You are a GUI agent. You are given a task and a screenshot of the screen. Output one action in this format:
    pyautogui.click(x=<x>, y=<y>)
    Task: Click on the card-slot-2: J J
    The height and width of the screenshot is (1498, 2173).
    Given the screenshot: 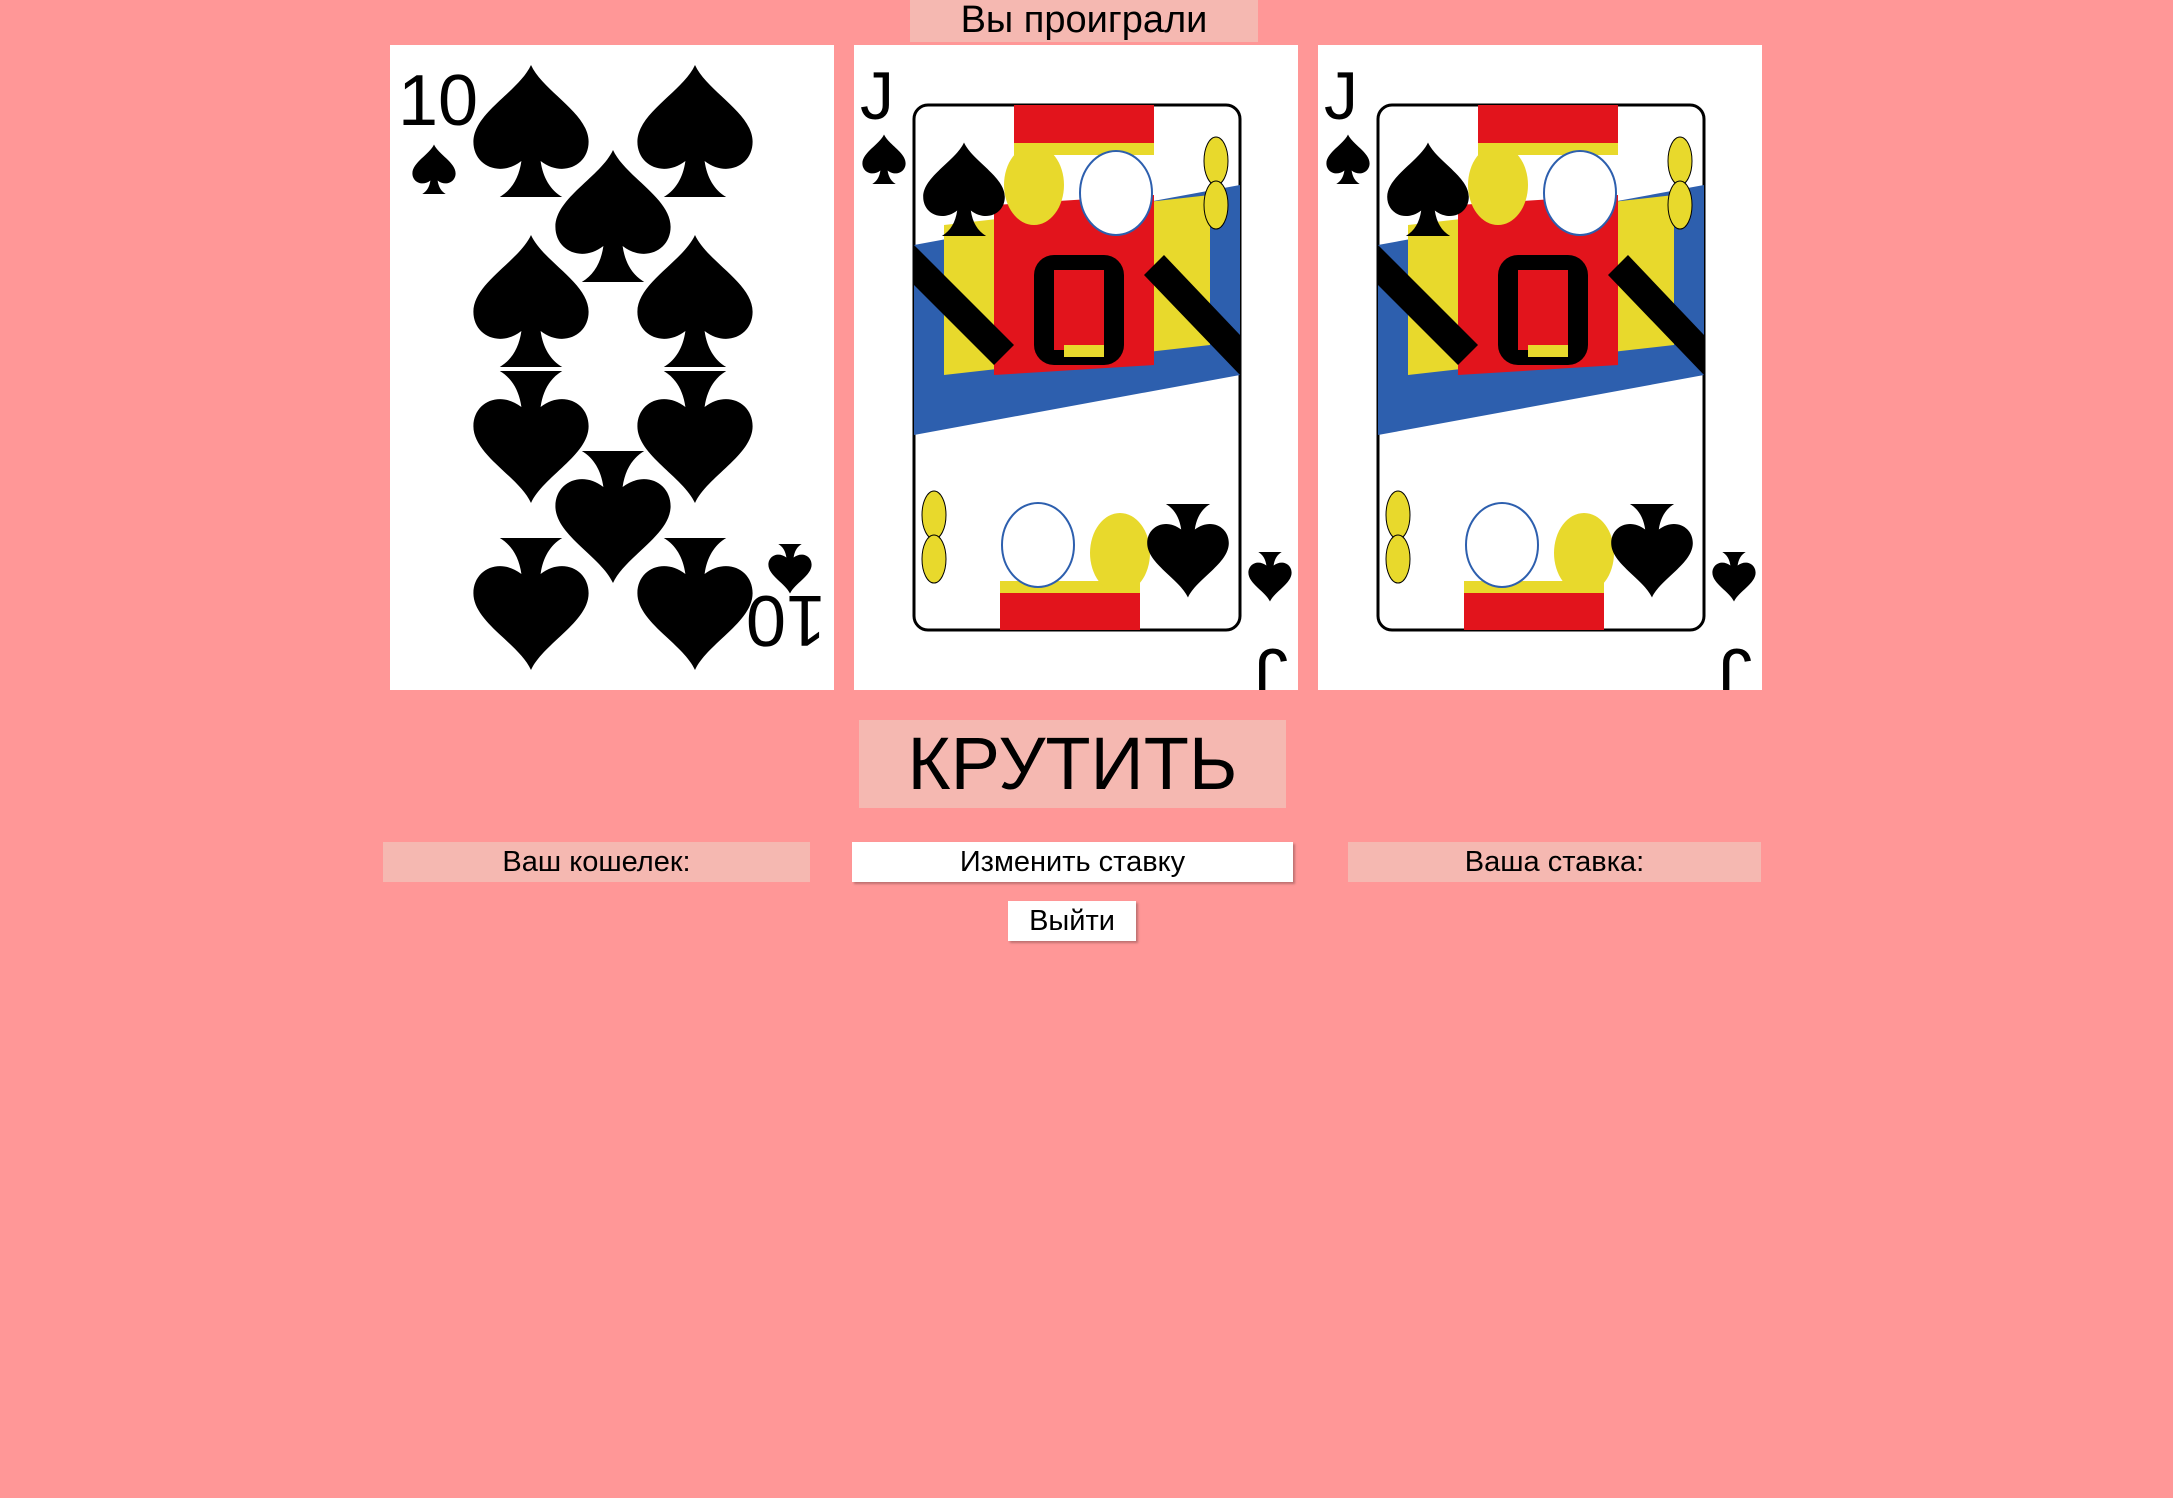 What is the action you would take?
    pyautogui.click(x=1076, y=367)
    